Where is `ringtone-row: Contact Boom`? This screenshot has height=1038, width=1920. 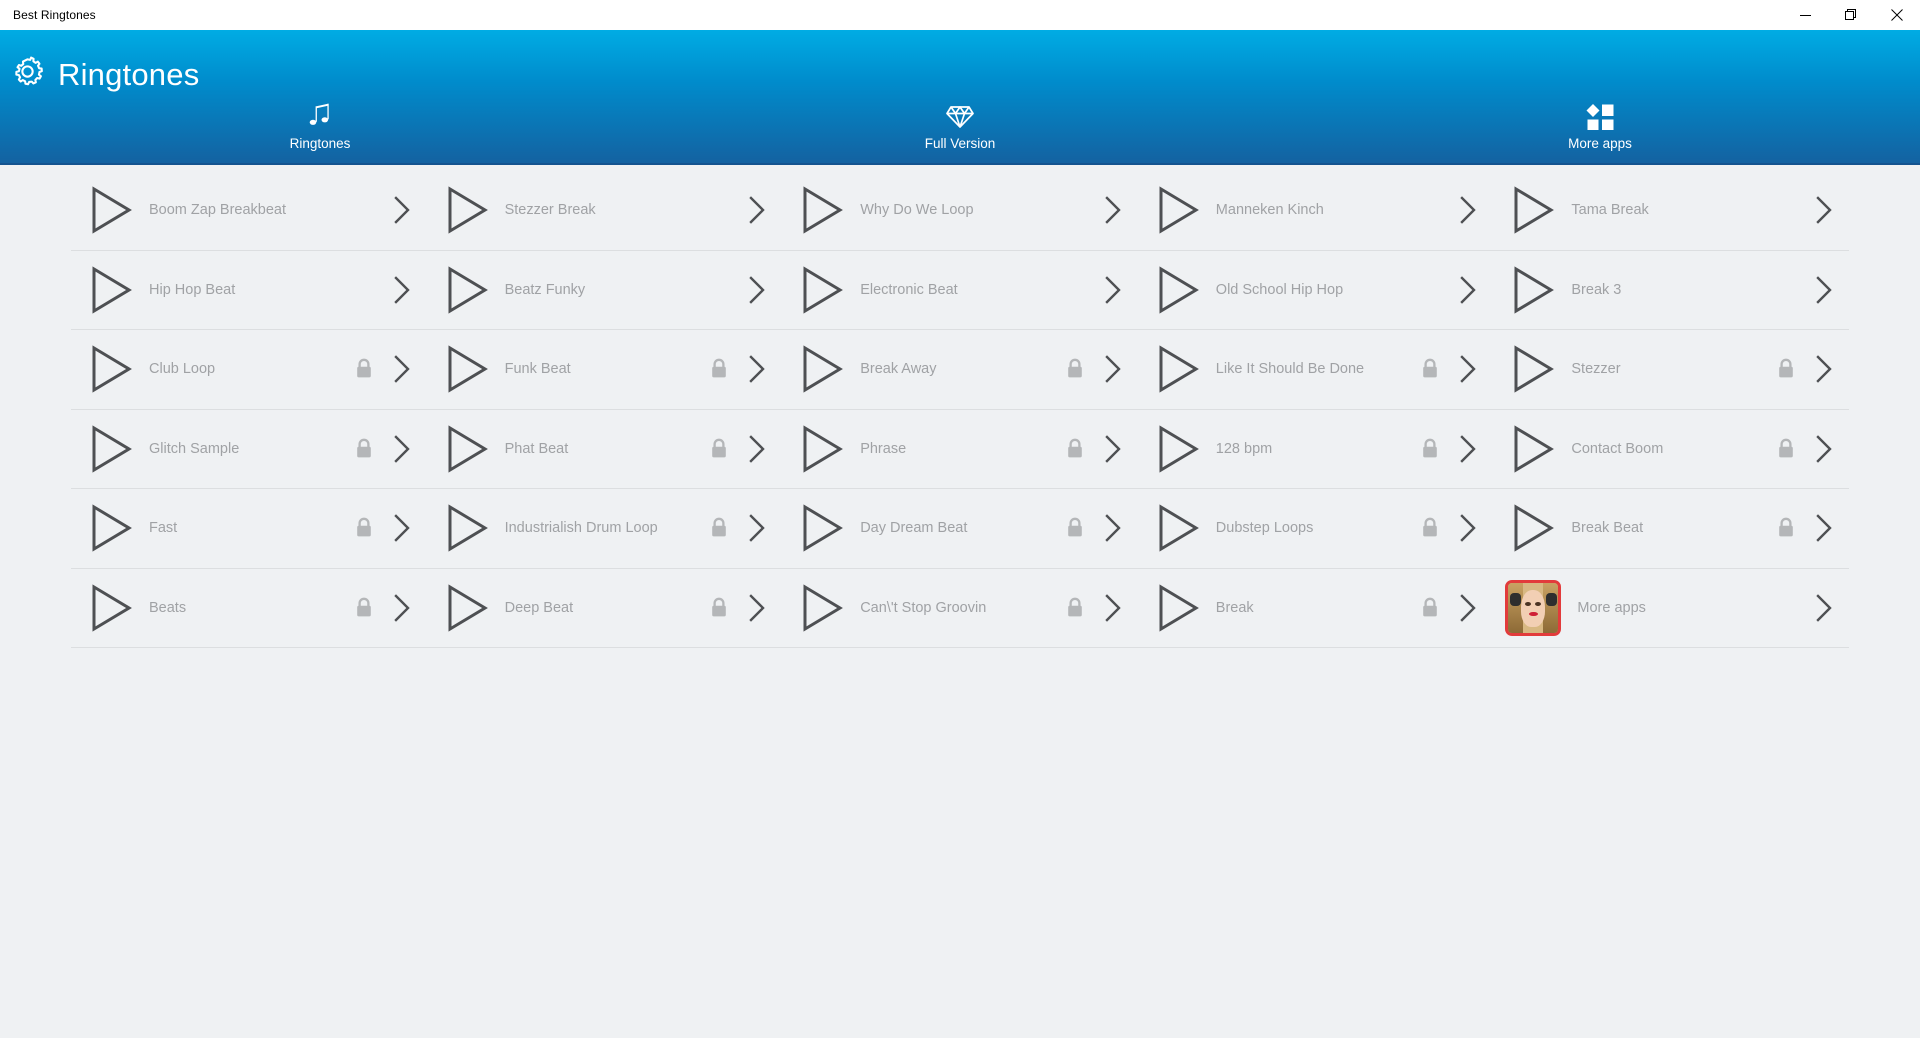 ringtone-row: Contact Boom is located at coordinates (1671, 449).